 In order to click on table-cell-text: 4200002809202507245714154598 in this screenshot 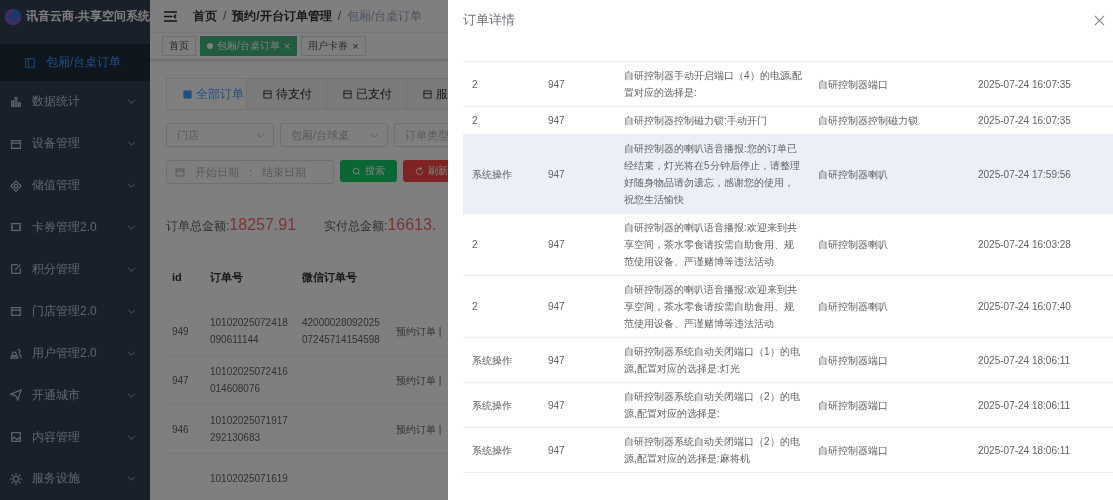, I will do `click(341, 331)`.